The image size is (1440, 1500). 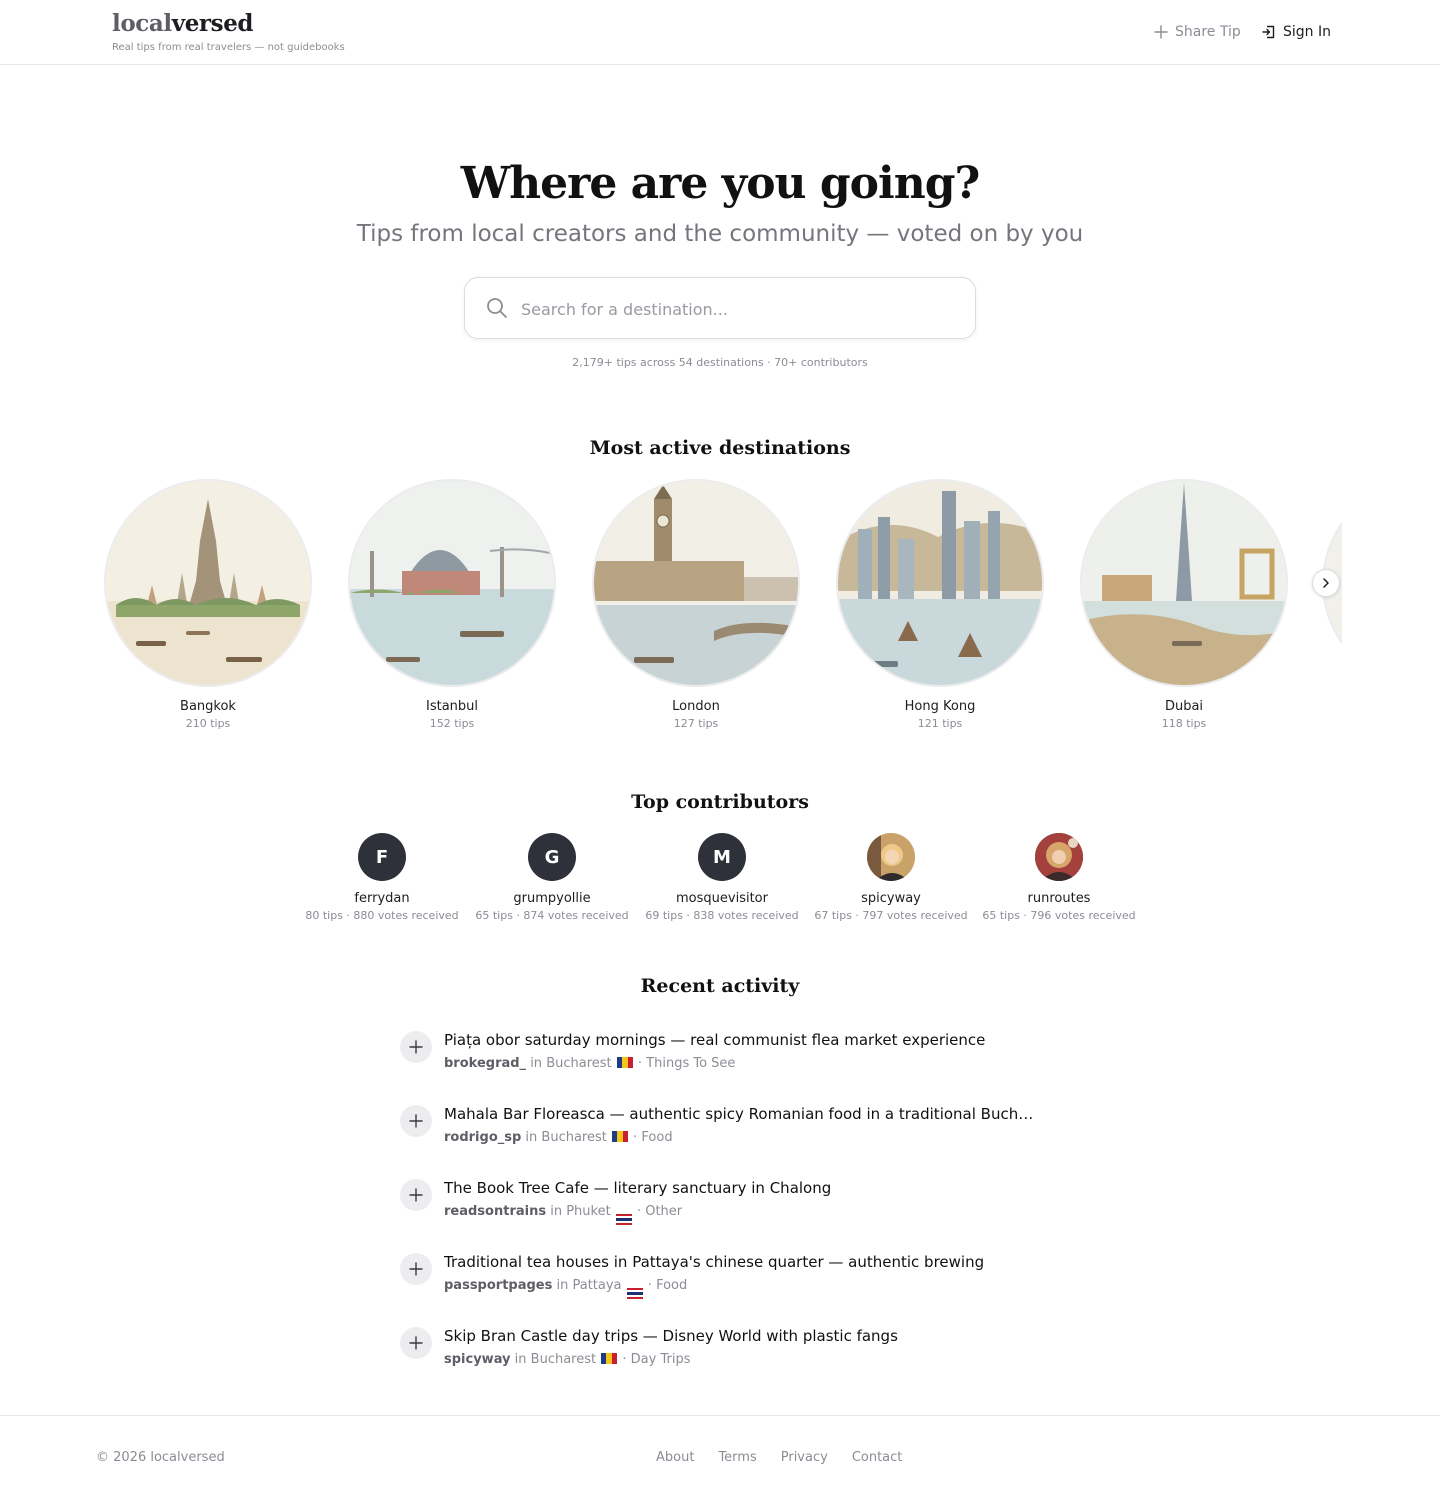 I want to click on contributor-card: runroutes 65 tips · 796 votes received, so click(x=1059, y=877).